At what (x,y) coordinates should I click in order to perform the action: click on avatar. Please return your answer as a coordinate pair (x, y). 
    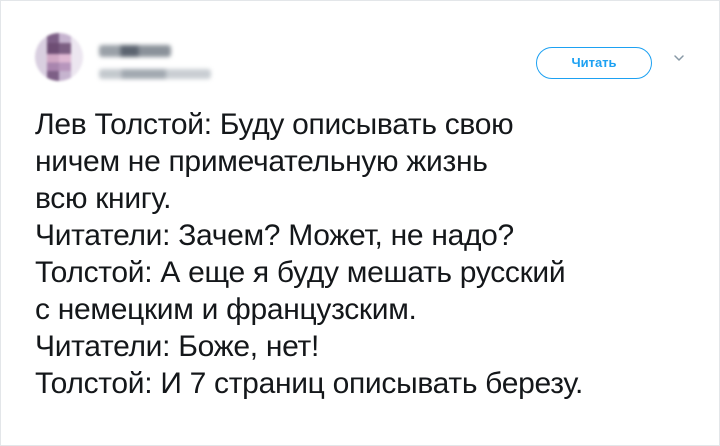
    Looking at the image, I should click on (59, 57).